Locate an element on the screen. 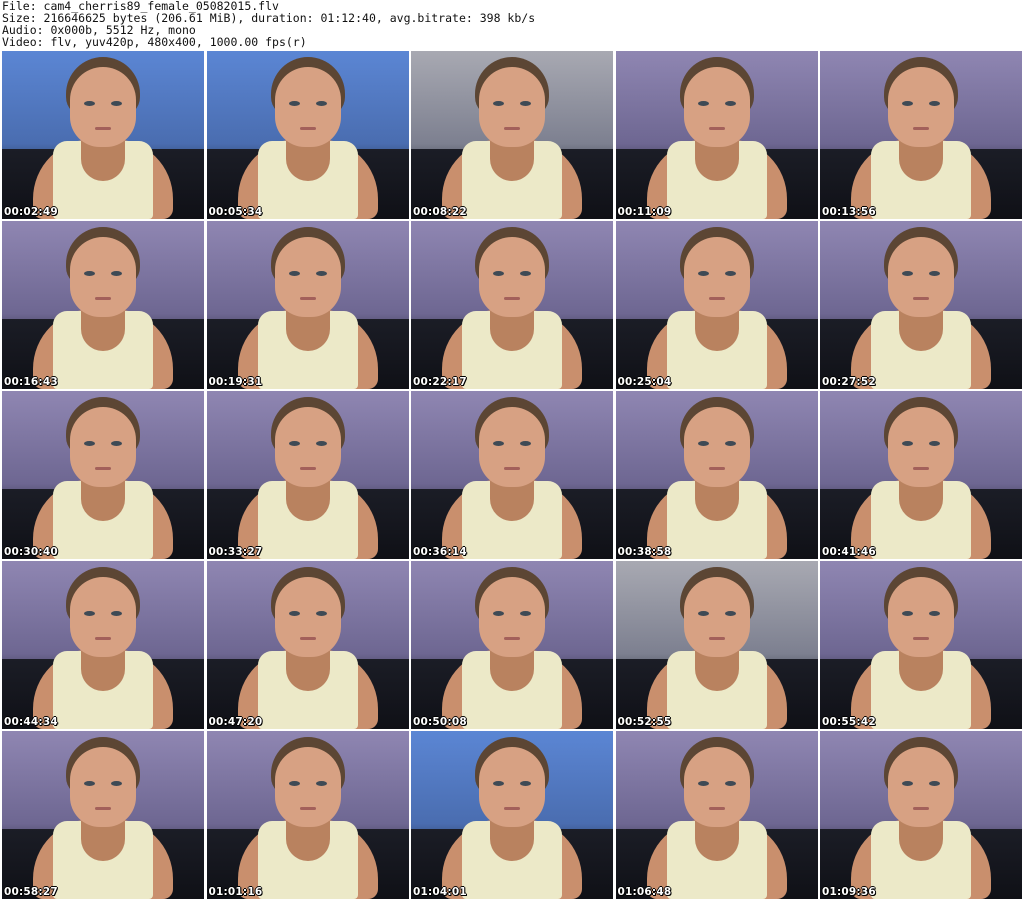  frame-timestamp: 01:06:48 is located at coordinates (644, 892).